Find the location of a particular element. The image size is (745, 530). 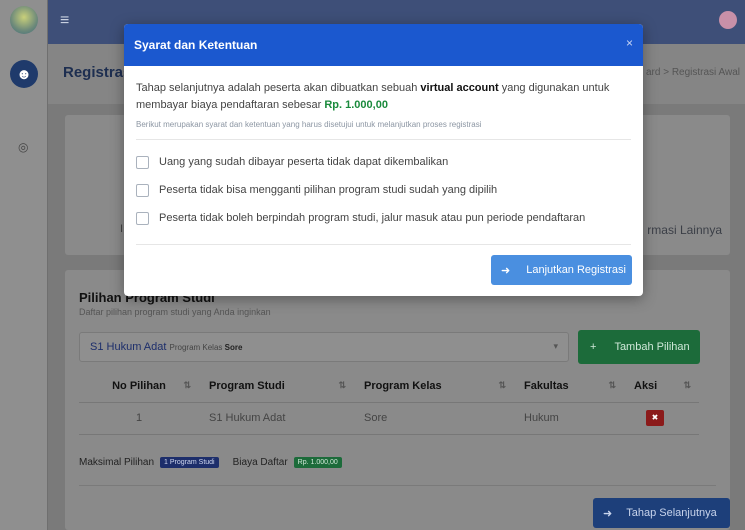

max-label: Maksimal Pilihan is located at coordinates (117, 462).